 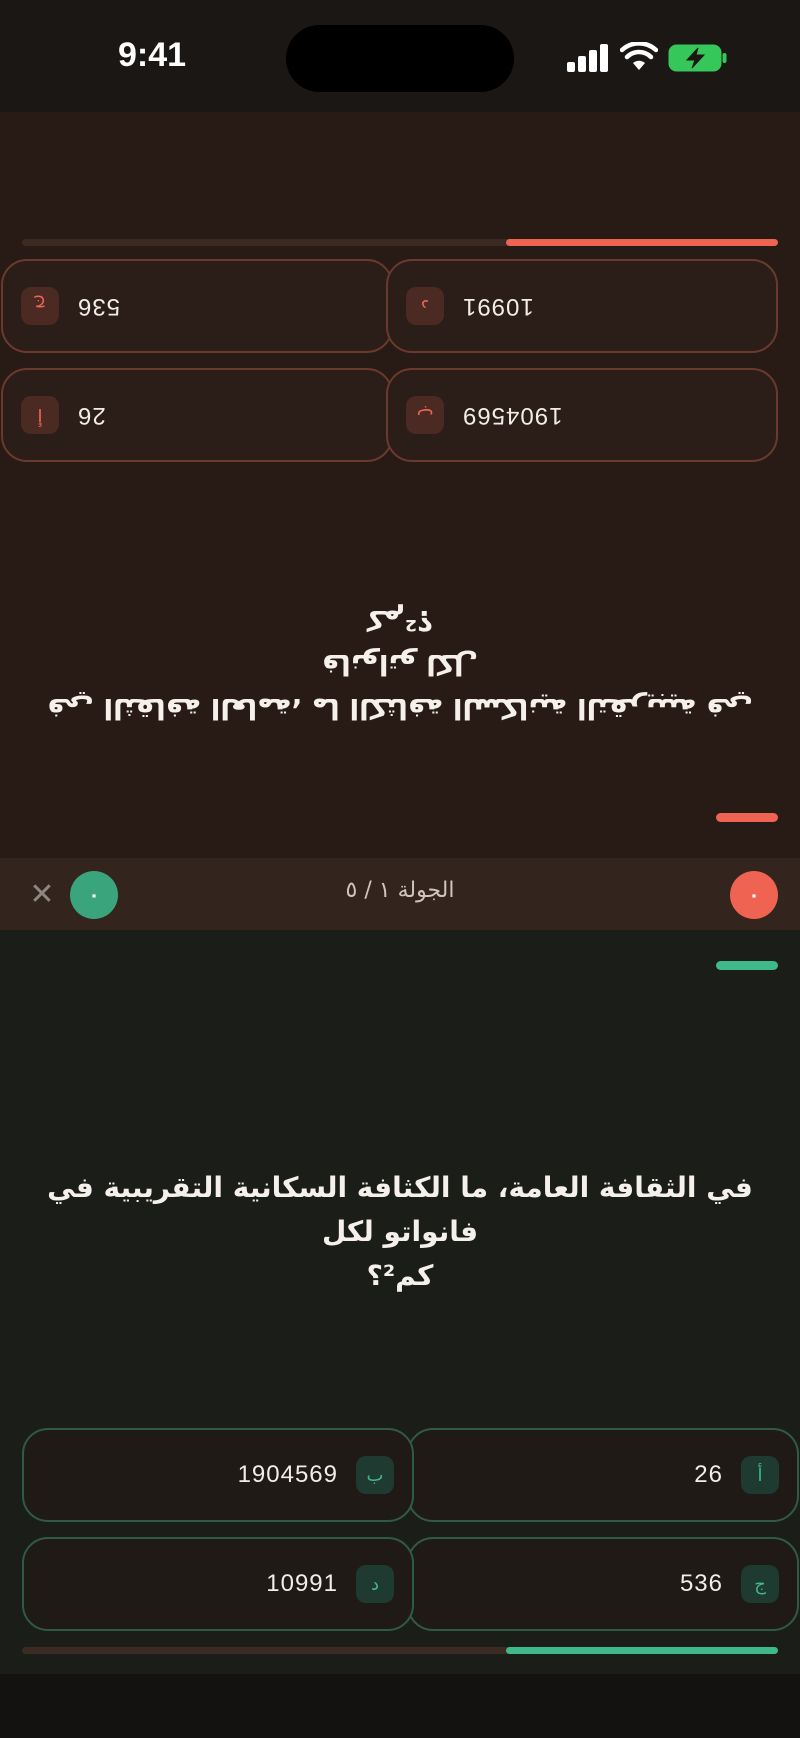 I want to click on opponent-progress-bar, so click(x=400, y=242).